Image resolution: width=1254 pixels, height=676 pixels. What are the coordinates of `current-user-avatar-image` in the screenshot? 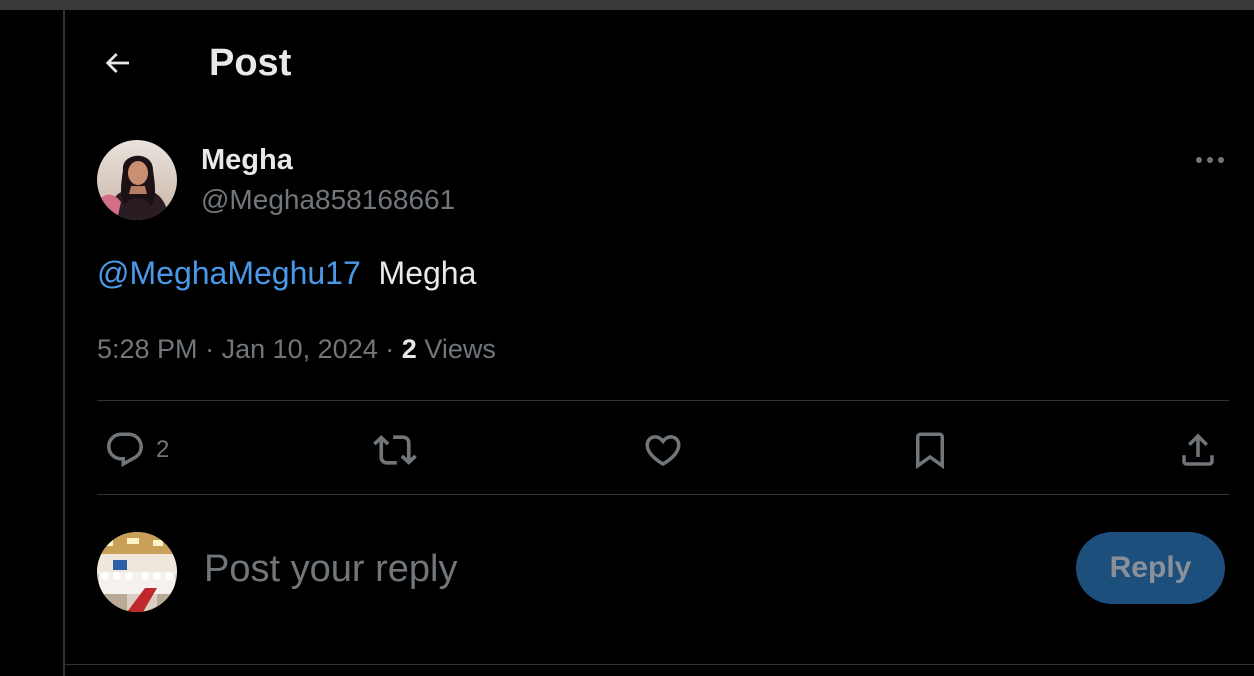 It's located at (137, 572).